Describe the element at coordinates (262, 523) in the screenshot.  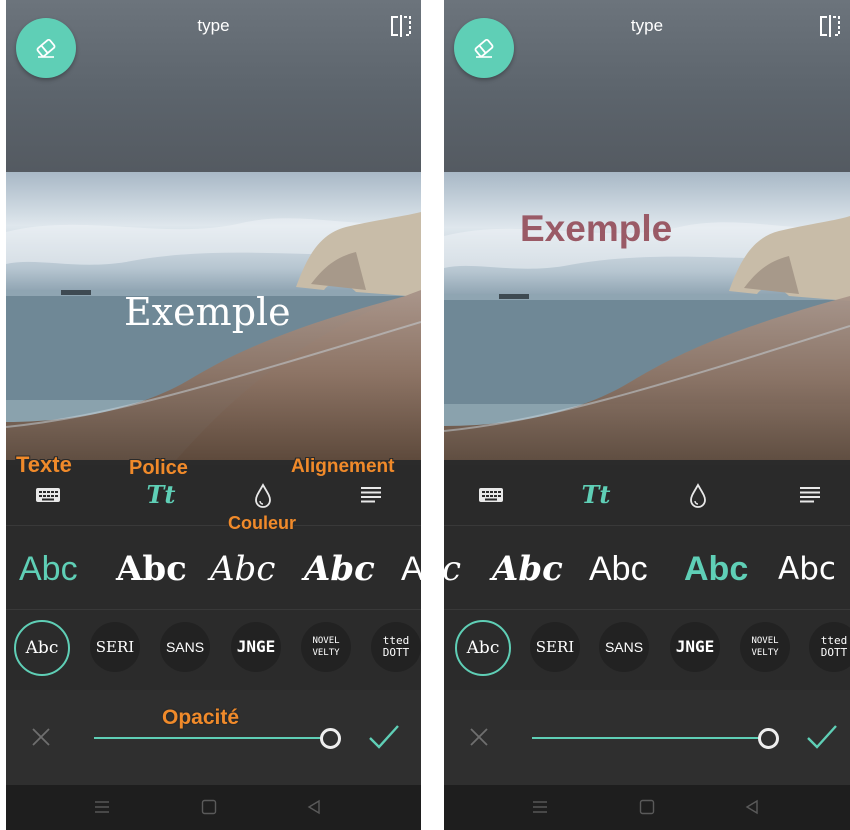
I see `annotation-color: Couleur` at that location.